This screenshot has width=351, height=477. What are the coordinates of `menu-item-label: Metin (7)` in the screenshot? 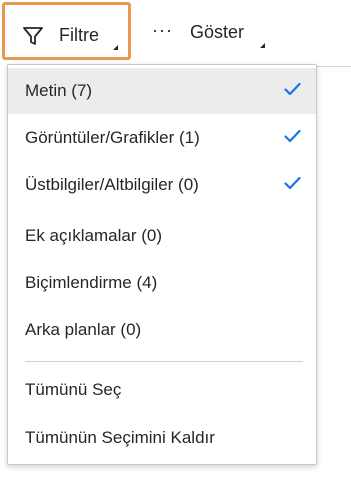 It's located at (59, 90).